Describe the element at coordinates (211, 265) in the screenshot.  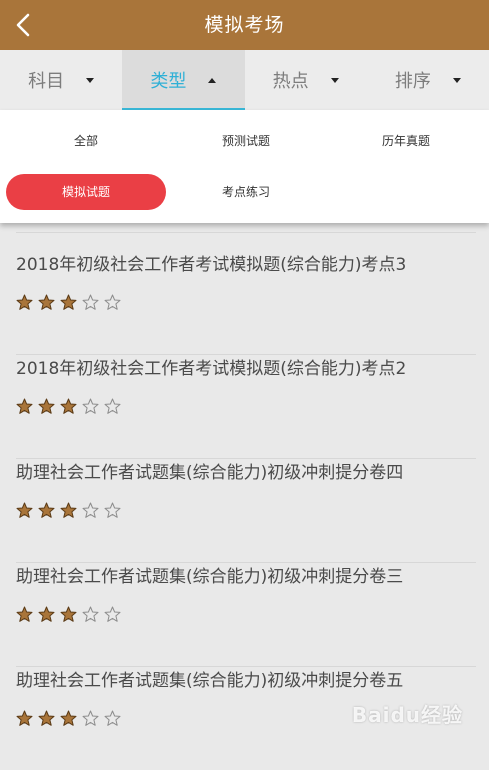
I see `exam-title: 2018年初级社会工作者考试模拟题(综合能力)考点3` at that location.